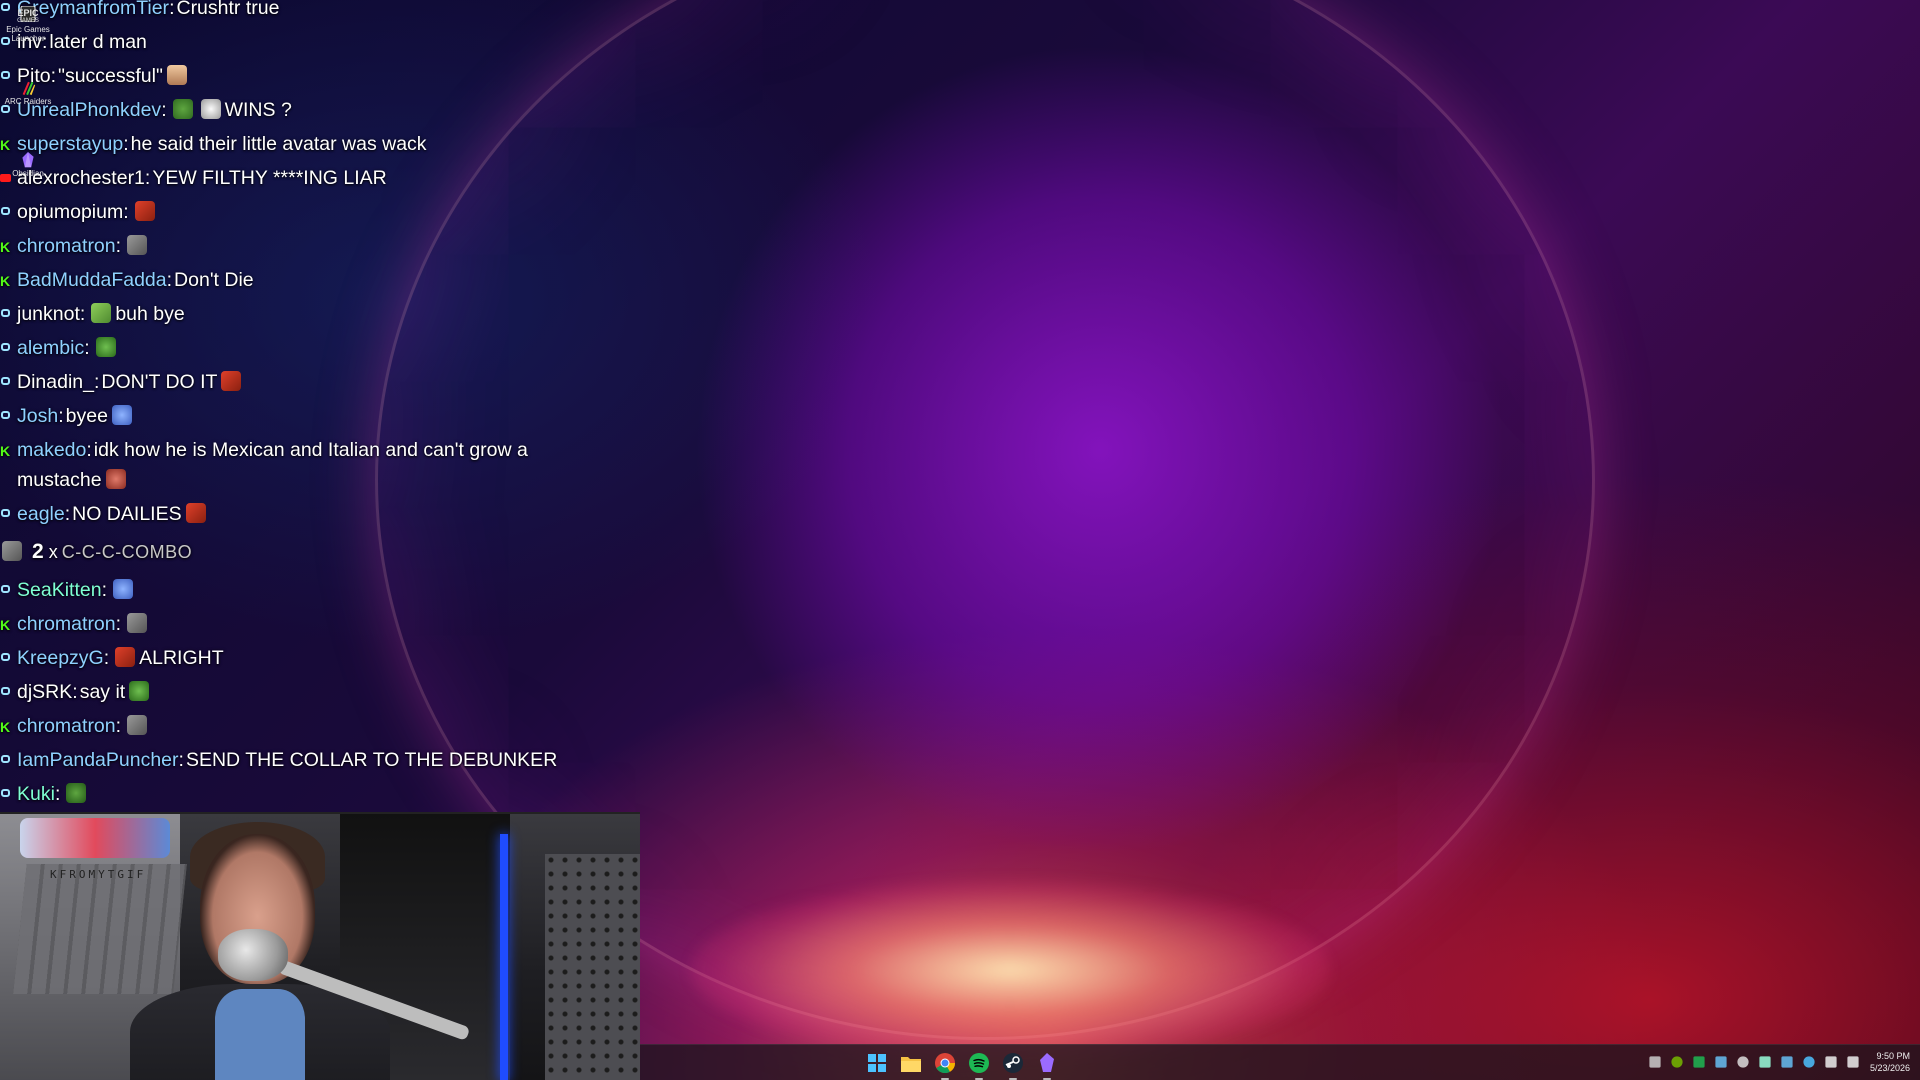 Image resolution: width=1920 pixels, height=1080 pixels. I want to click on security-icon, so click(1765, 1062).